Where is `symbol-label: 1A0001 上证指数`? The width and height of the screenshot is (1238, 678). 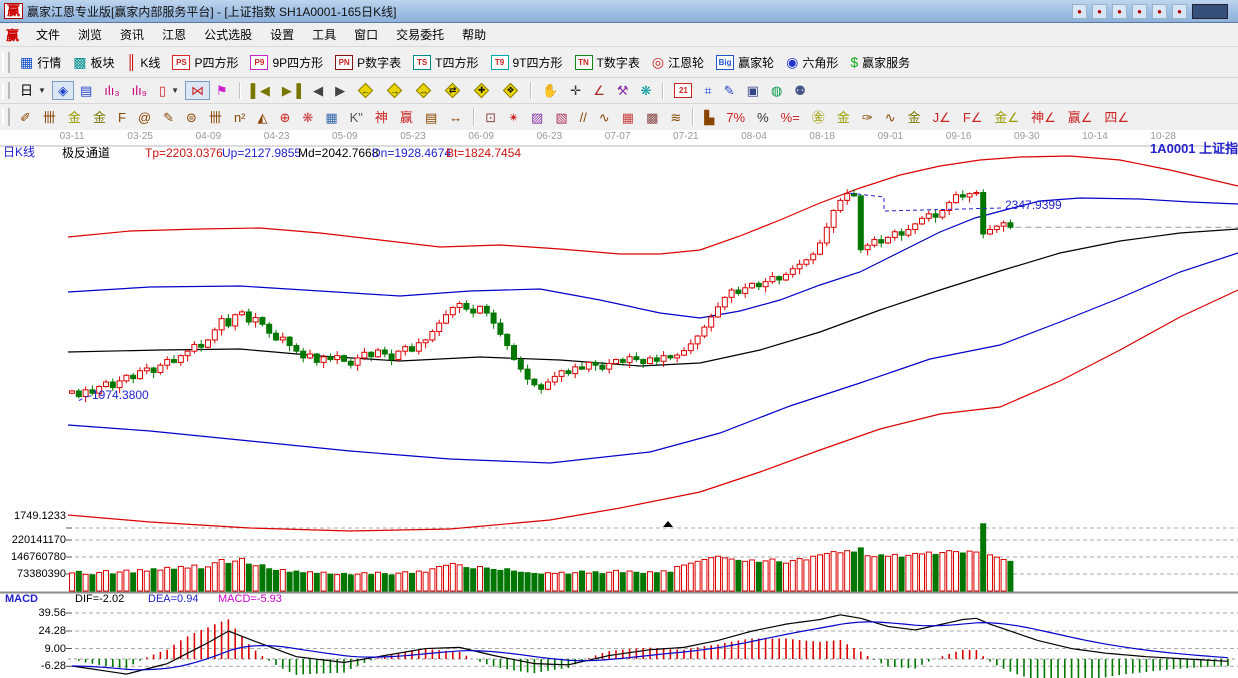
symbol-label: 1A0001 上证指数 is located at coordinates (1194, 148).